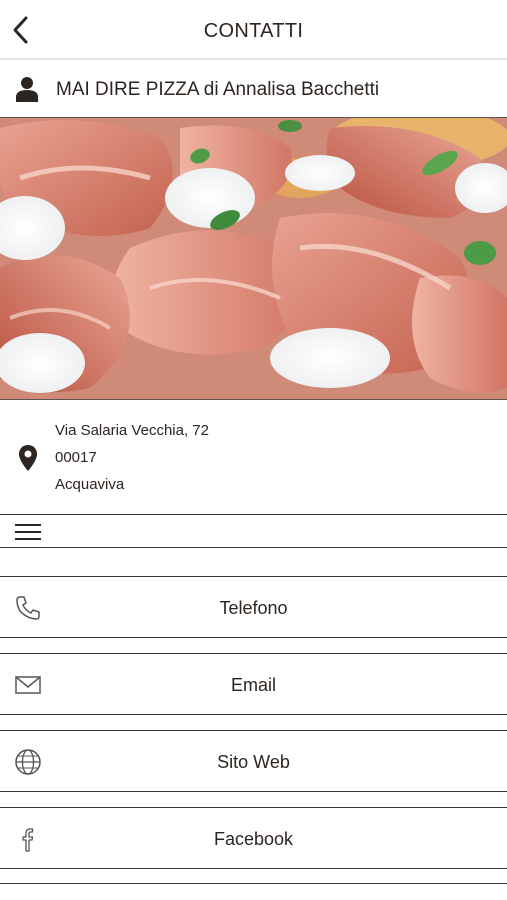  Describe the element at coordinates (253, 883) in the screenshot. I see `bottom-divider` at that location.